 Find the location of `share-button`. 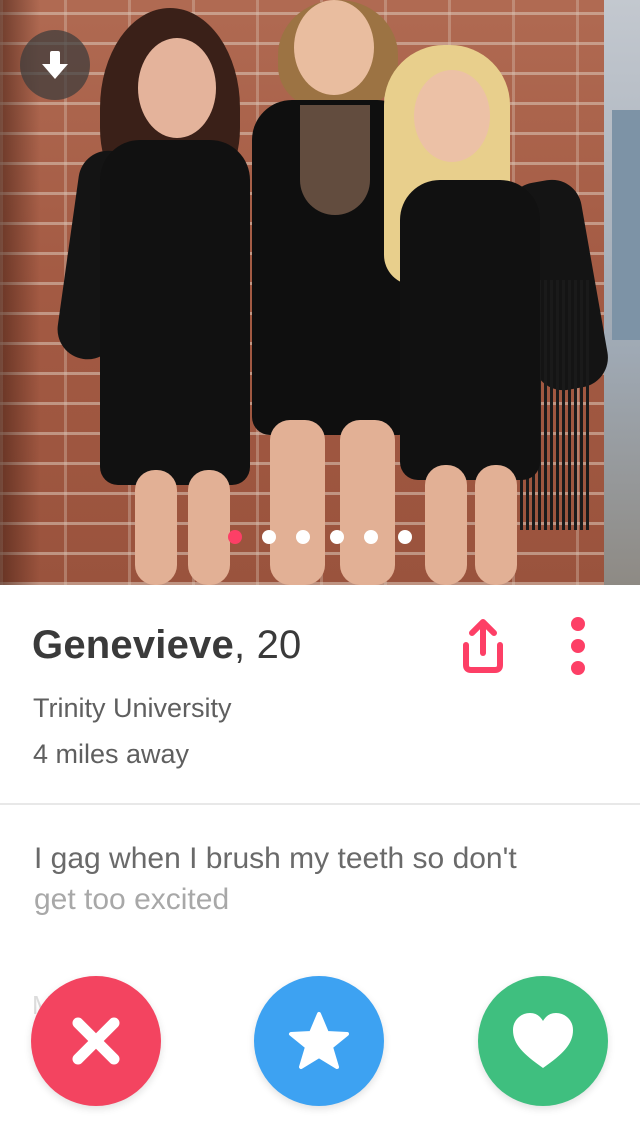

share-button is located at coordinates (483, 646).